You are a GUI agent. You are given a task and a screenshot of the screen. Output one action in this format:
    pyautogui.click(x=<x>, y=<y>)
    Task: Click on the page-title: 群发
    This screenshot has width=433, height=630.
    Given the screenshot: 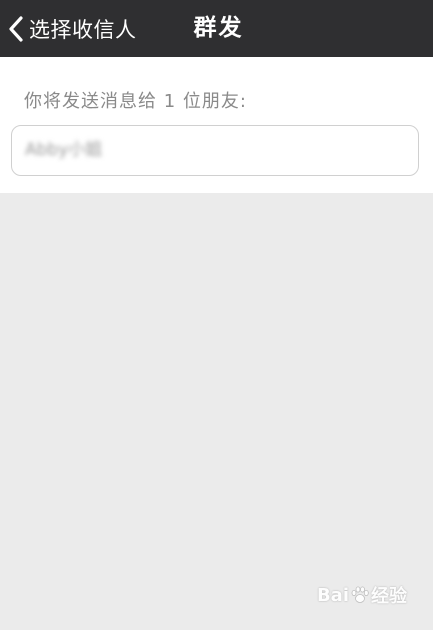 What is the action you would take?
    pyautogui.click(x=218, y=28)
    